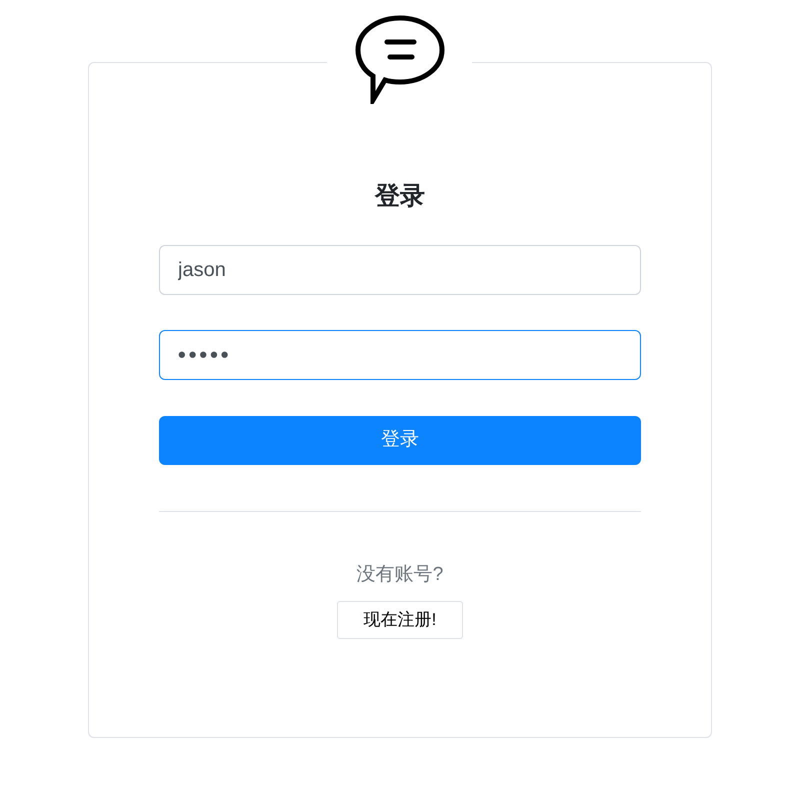 The image size is (800, 796). I want to click on password-field: •••••, so click(400, 355).